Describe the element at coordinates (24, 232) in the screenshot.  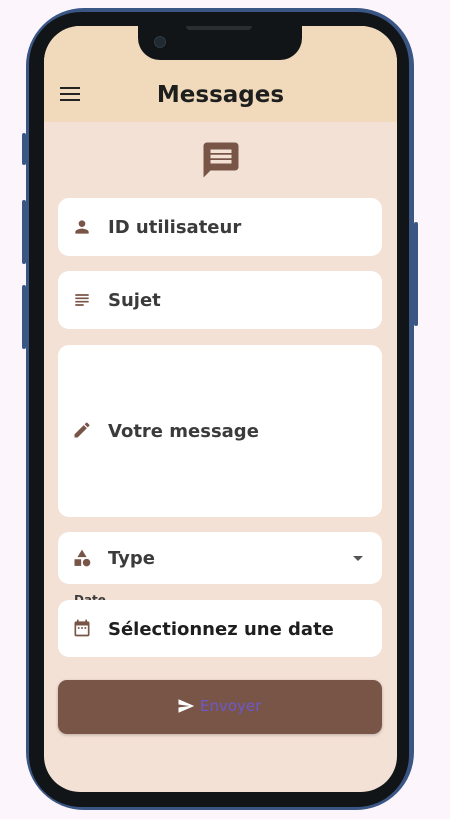
I see `volume-up-button` at that location.